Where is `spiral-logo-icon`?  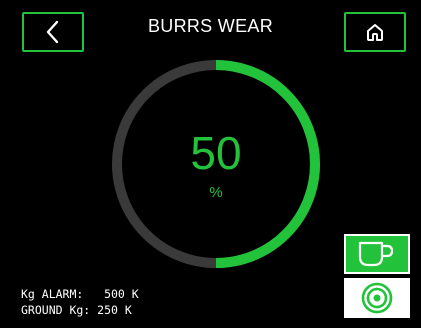 spiral-logo-icon is located at coordinates (377, 298).